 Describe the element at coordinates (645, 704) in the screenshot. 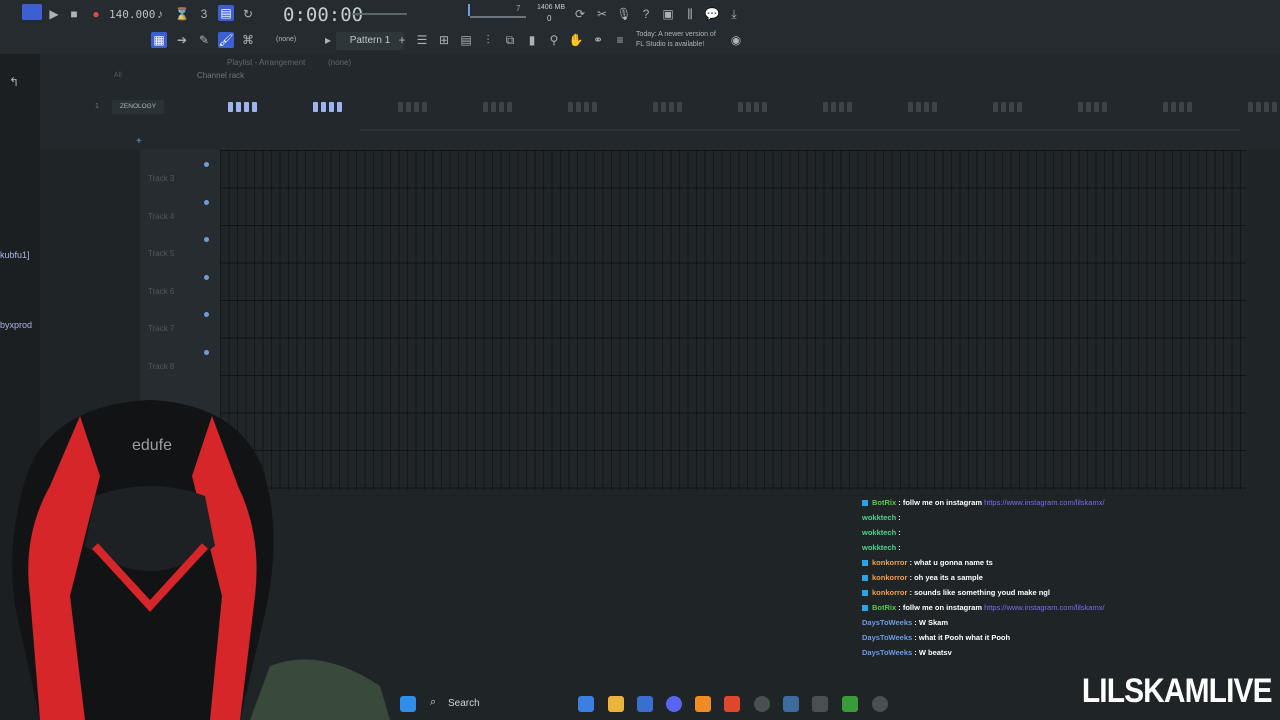

I see `store-icon` at that location.